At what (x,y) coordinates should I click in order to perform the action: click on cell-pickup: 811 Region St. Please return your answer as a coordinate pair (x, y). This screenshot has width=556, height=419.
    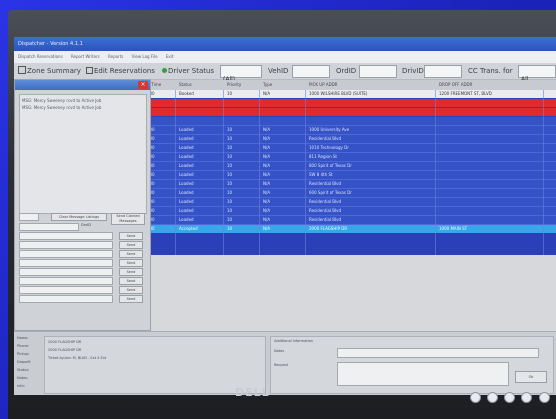
    Looking at the image, I should click on (323, 156).